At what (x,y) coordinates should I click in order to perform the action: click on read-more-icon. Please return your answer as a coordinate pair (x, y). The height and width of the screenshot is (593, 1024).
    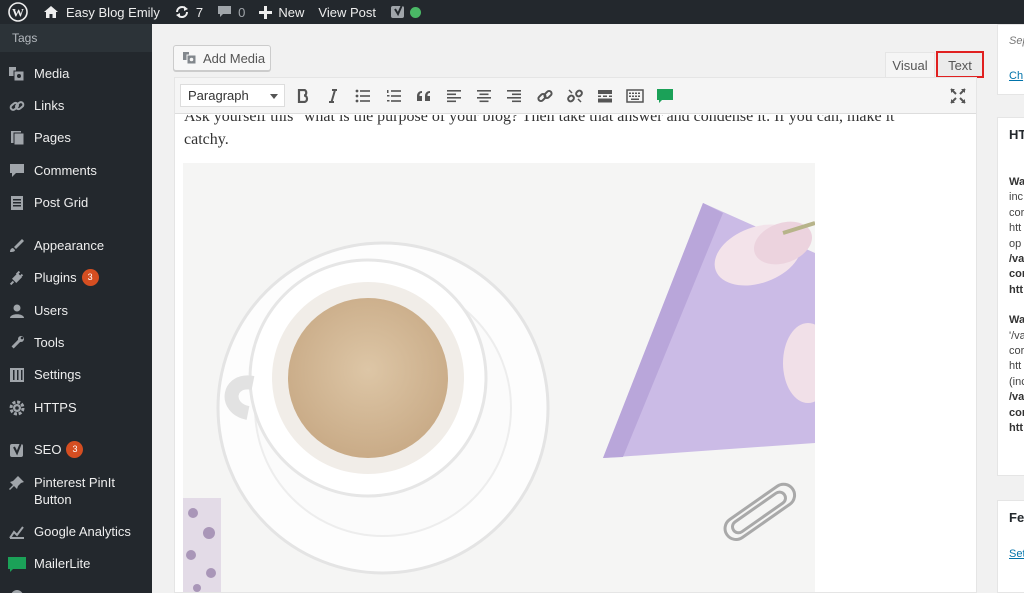
    Looking at the image, I should click on (605, 96).